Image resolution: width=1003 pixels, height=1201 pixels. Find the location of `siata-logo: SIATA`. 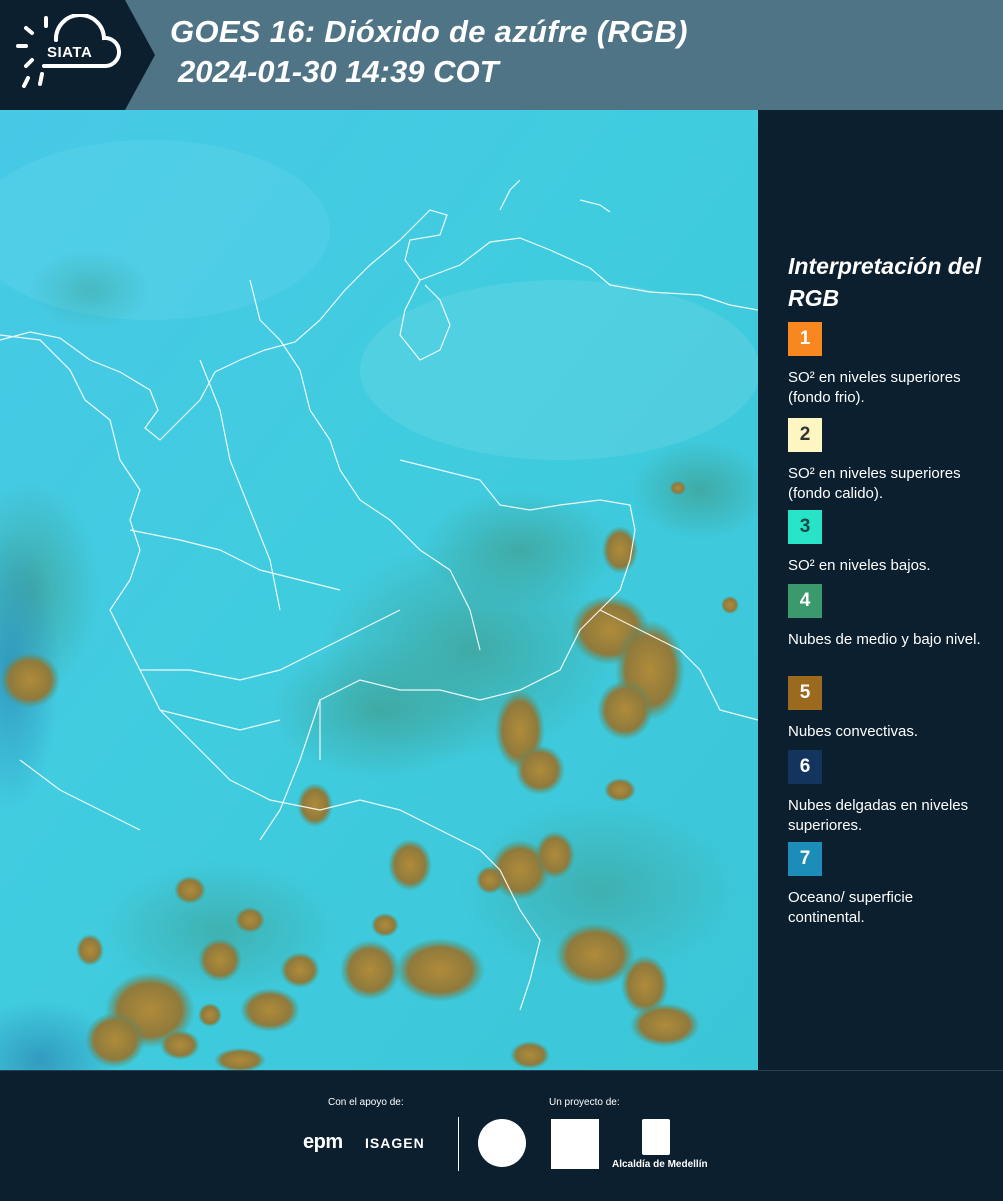

siata-logo: SIATA is located at coordinates (77, 55).